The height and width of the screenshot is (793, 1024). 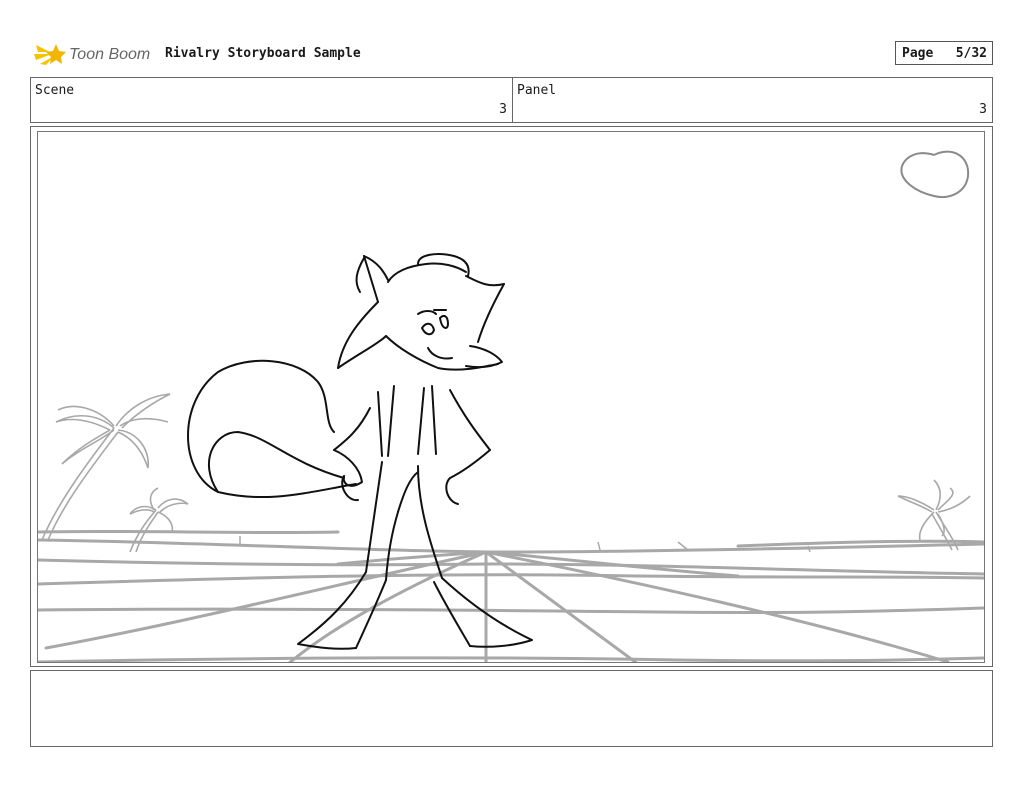 I want to click on page-indicator: Page 5/32, so click(x=944, y=53).